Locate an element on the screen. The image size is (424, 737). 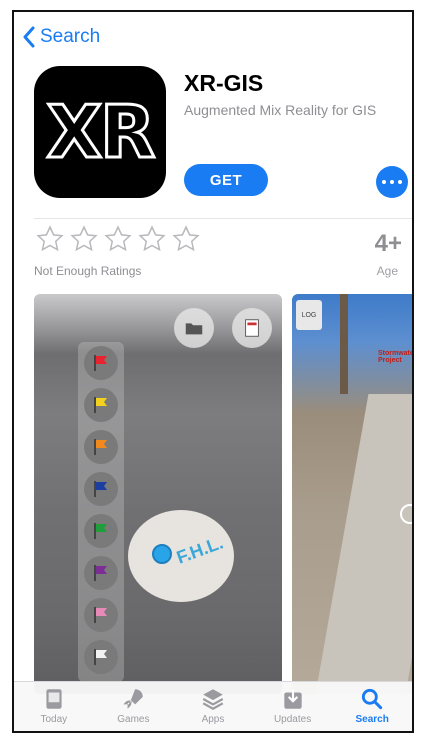
ratings-label: Not Enough Ratings is located at coordinates (88, 271).